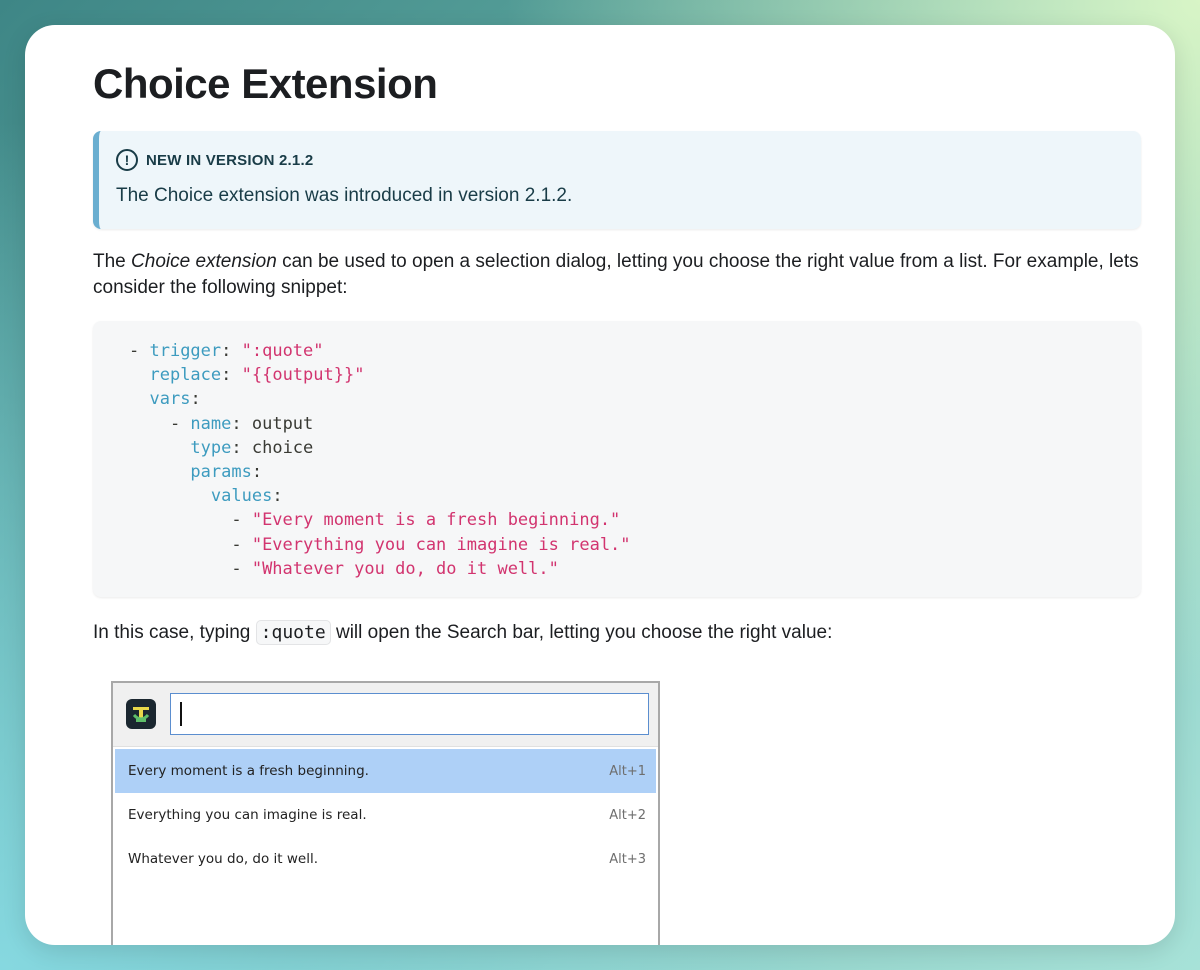 The height and width of the screenshot is (970, 1200). What do you see at coordinates (635, 520) in the screenshot?
I see `code-line: - "Every moment is a fresh beginning."` at bounding box center [635, 520].